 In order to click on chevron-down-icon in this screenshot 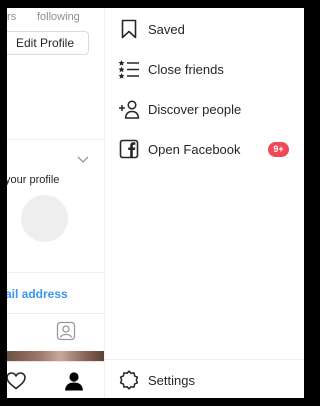, I will do `click(83, 160)`.